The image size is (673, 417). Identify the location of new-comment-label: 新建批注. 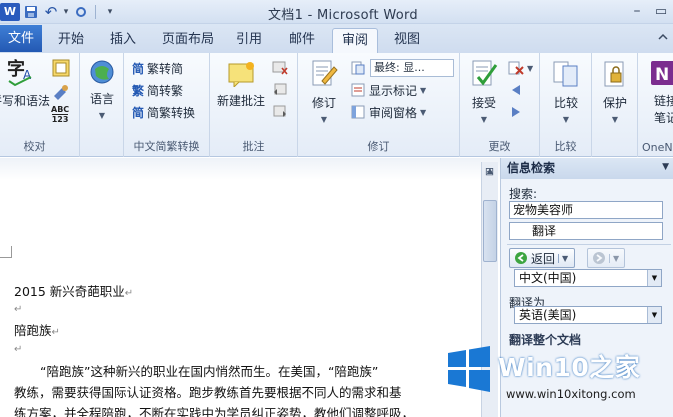
(240, 101).